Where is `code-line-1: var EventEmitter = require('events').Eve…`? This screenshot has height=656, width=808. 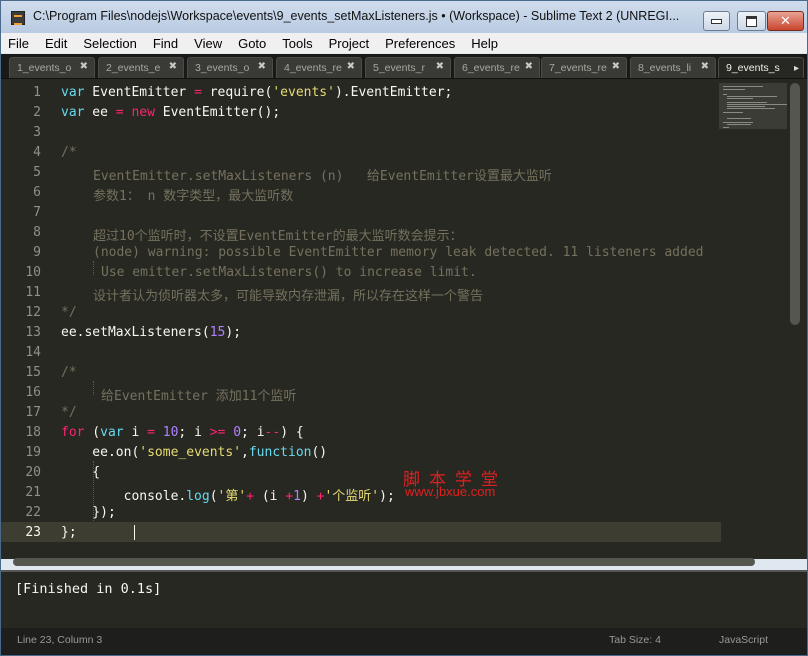 code-line-1: var EventEmitter = require('events').Eve… is located at coordinates (257, 92).